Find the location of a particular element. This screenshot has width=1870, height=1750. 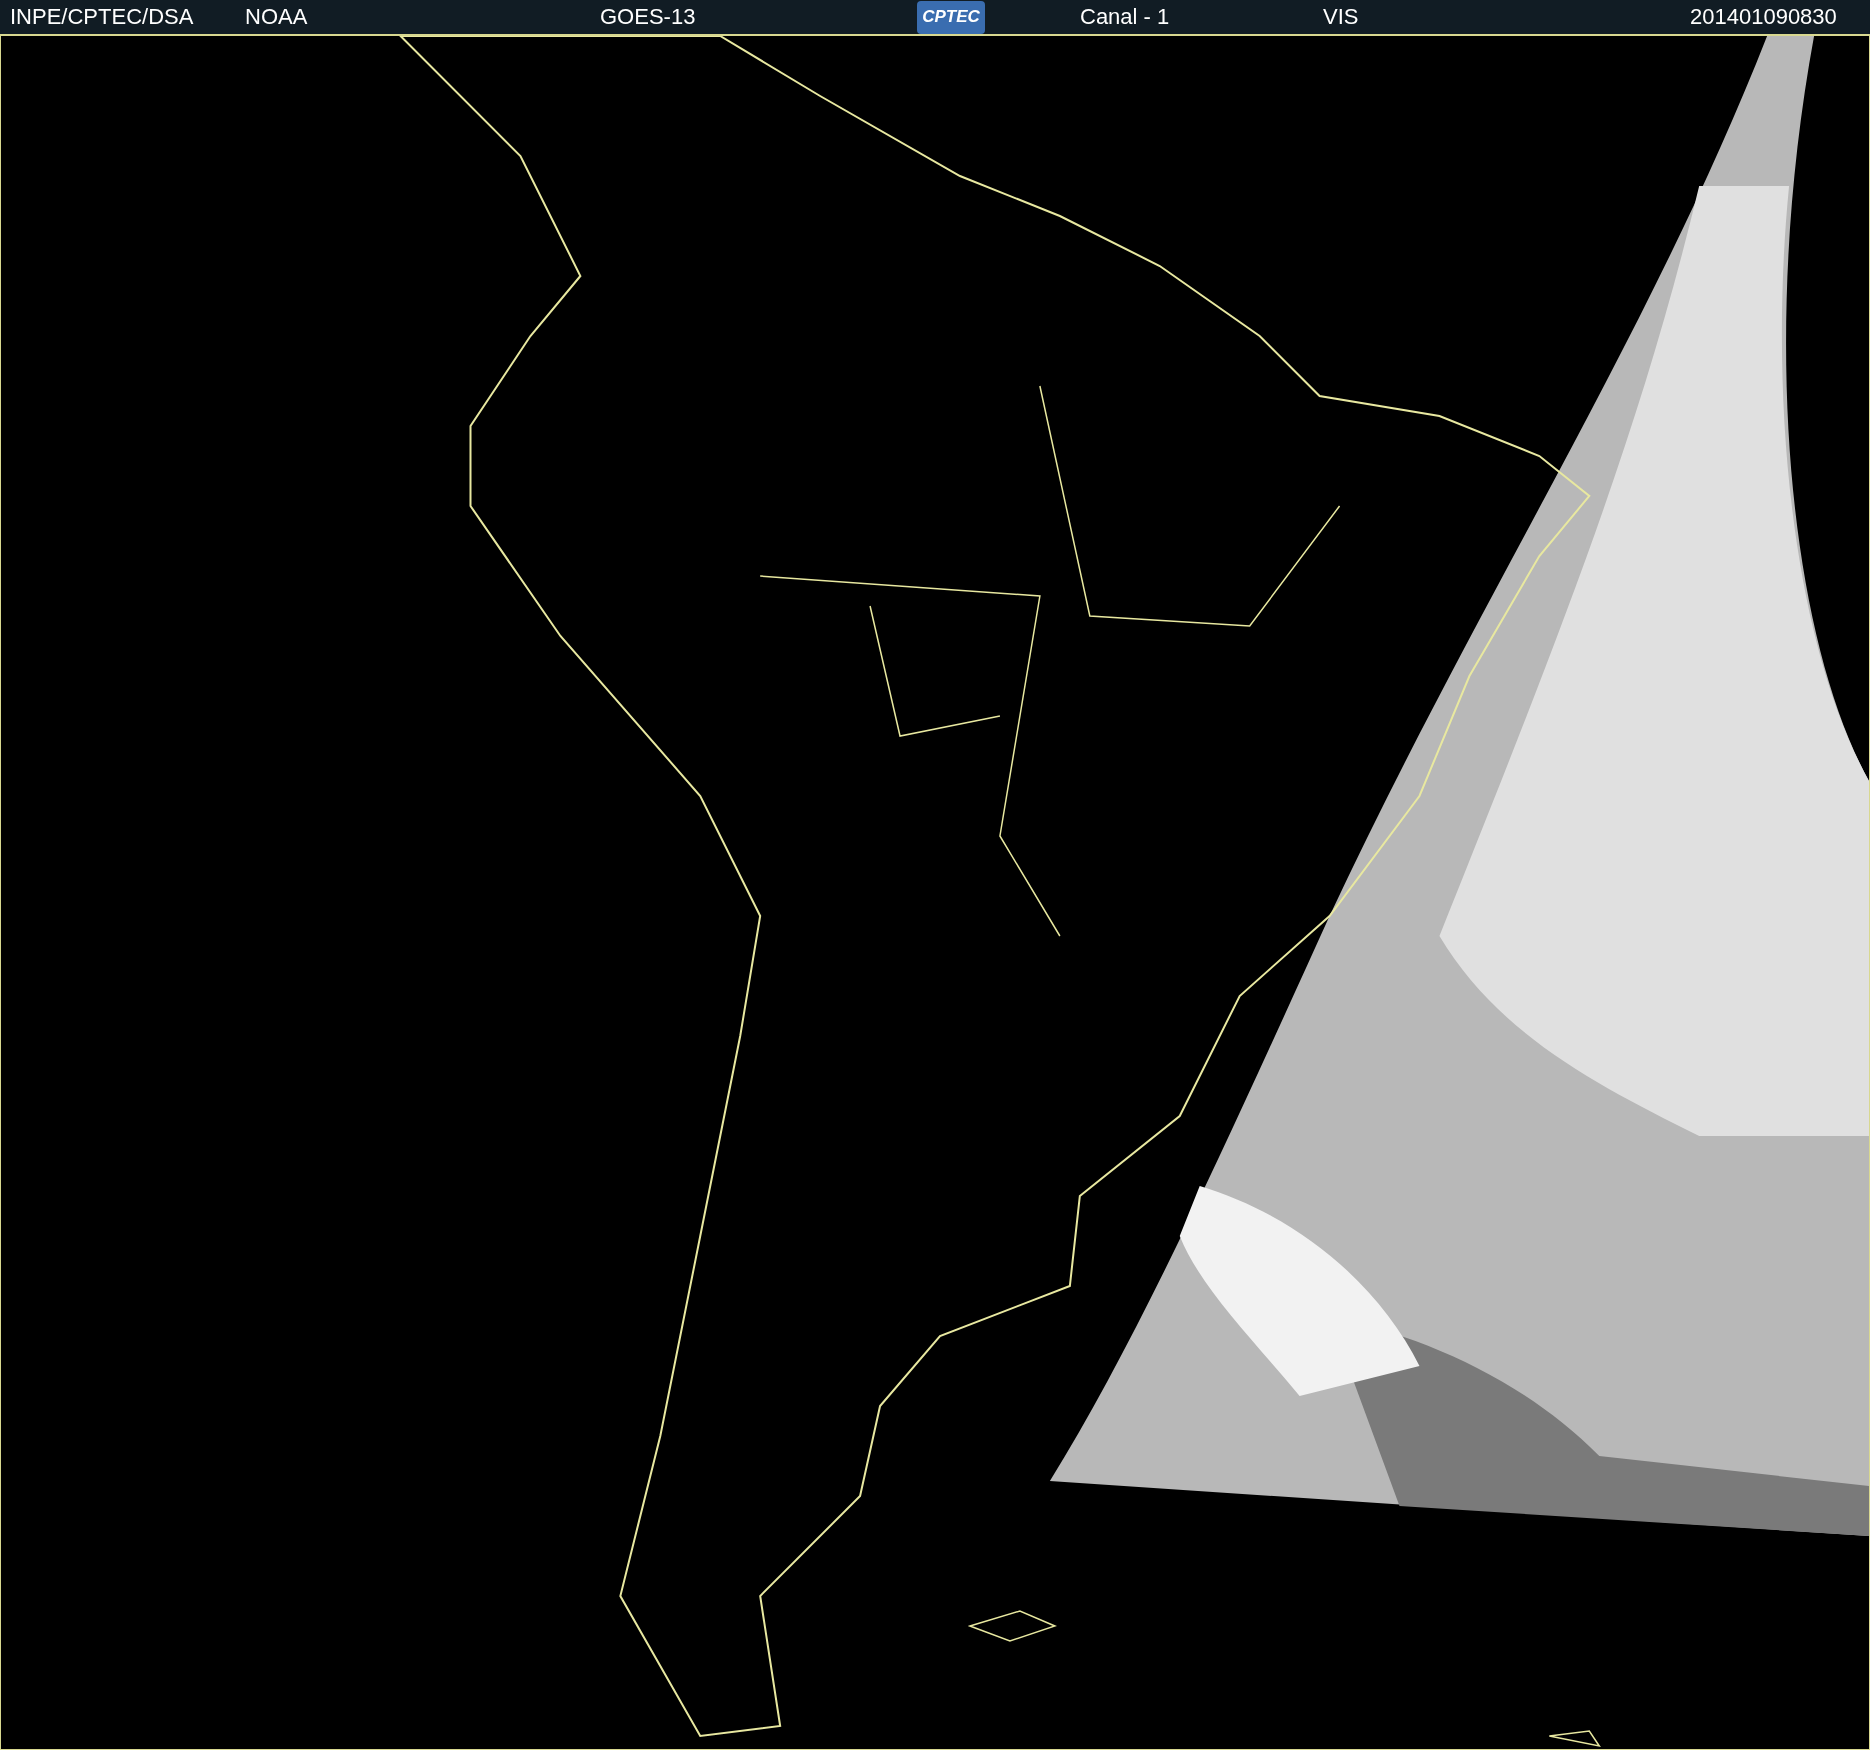

band-label: VIS is located at coordinates (1341, 17).